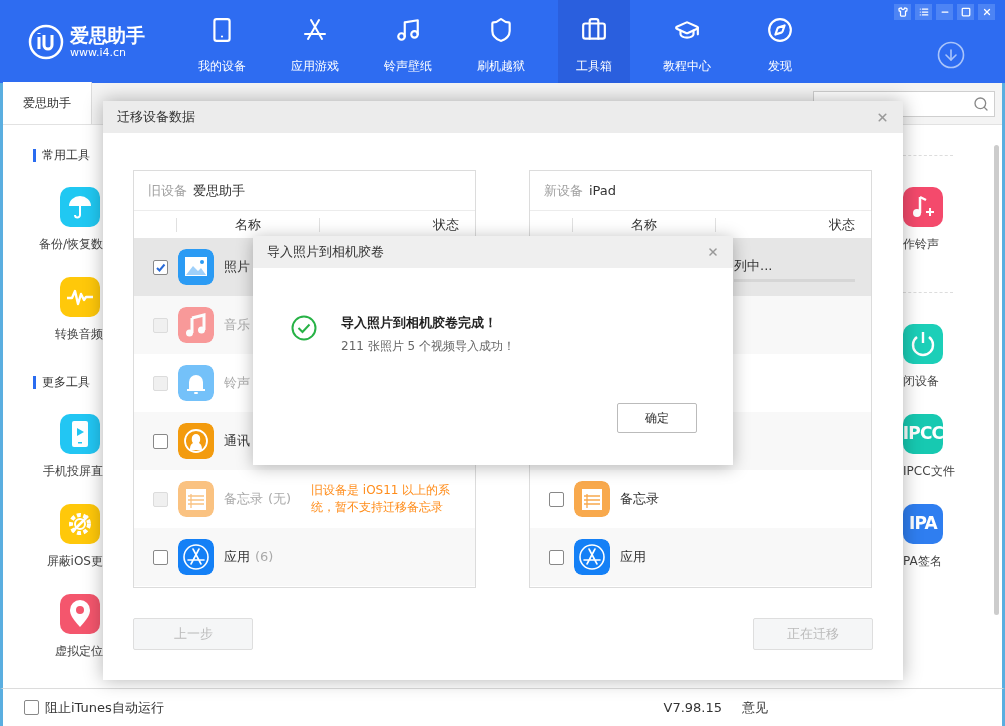  I want to click on scrollbar, so click(996, 380).